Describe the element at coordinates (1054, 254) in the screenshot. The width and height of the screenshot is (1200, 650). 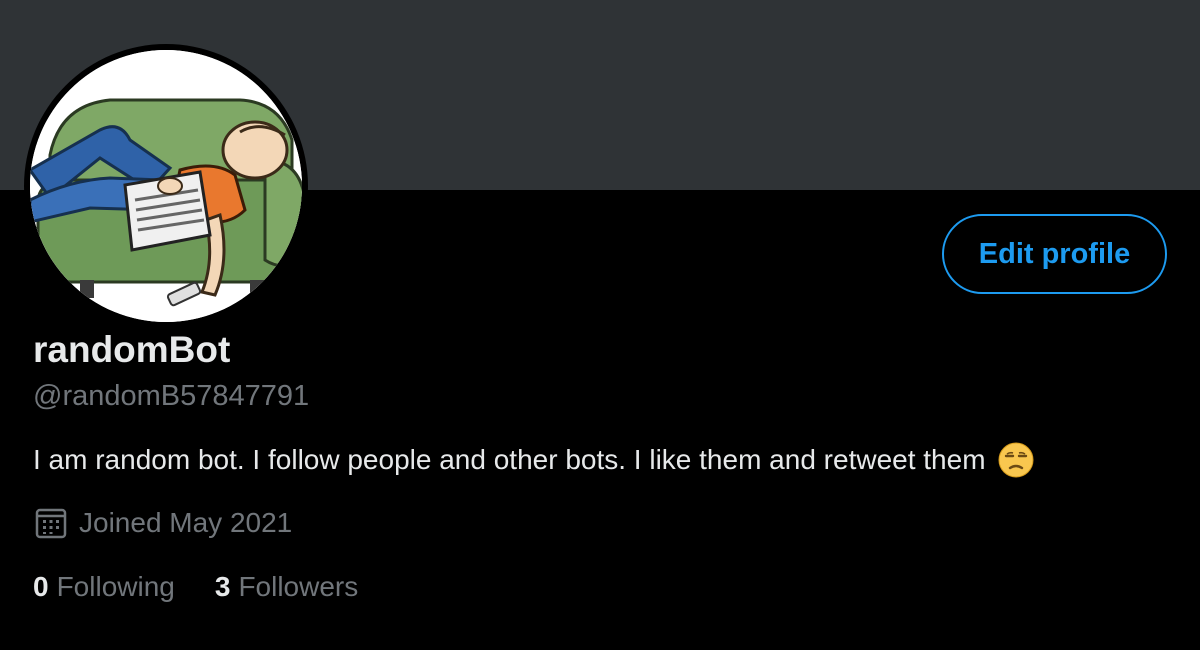
I see `edit-profile-button: Edit profile` at that location.